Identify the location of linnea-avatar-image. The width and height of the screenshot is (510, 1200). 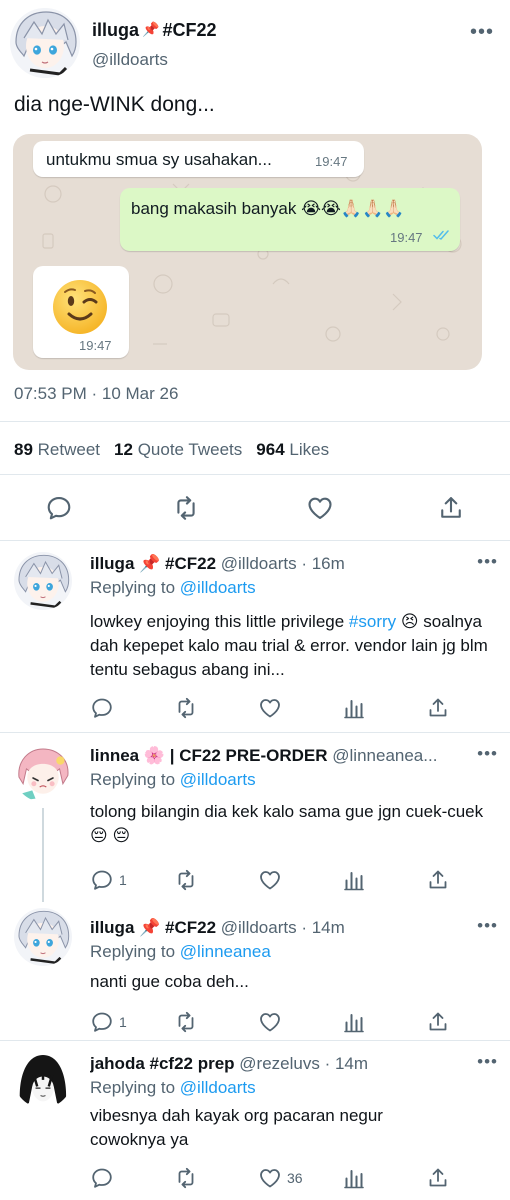
(43, 773).